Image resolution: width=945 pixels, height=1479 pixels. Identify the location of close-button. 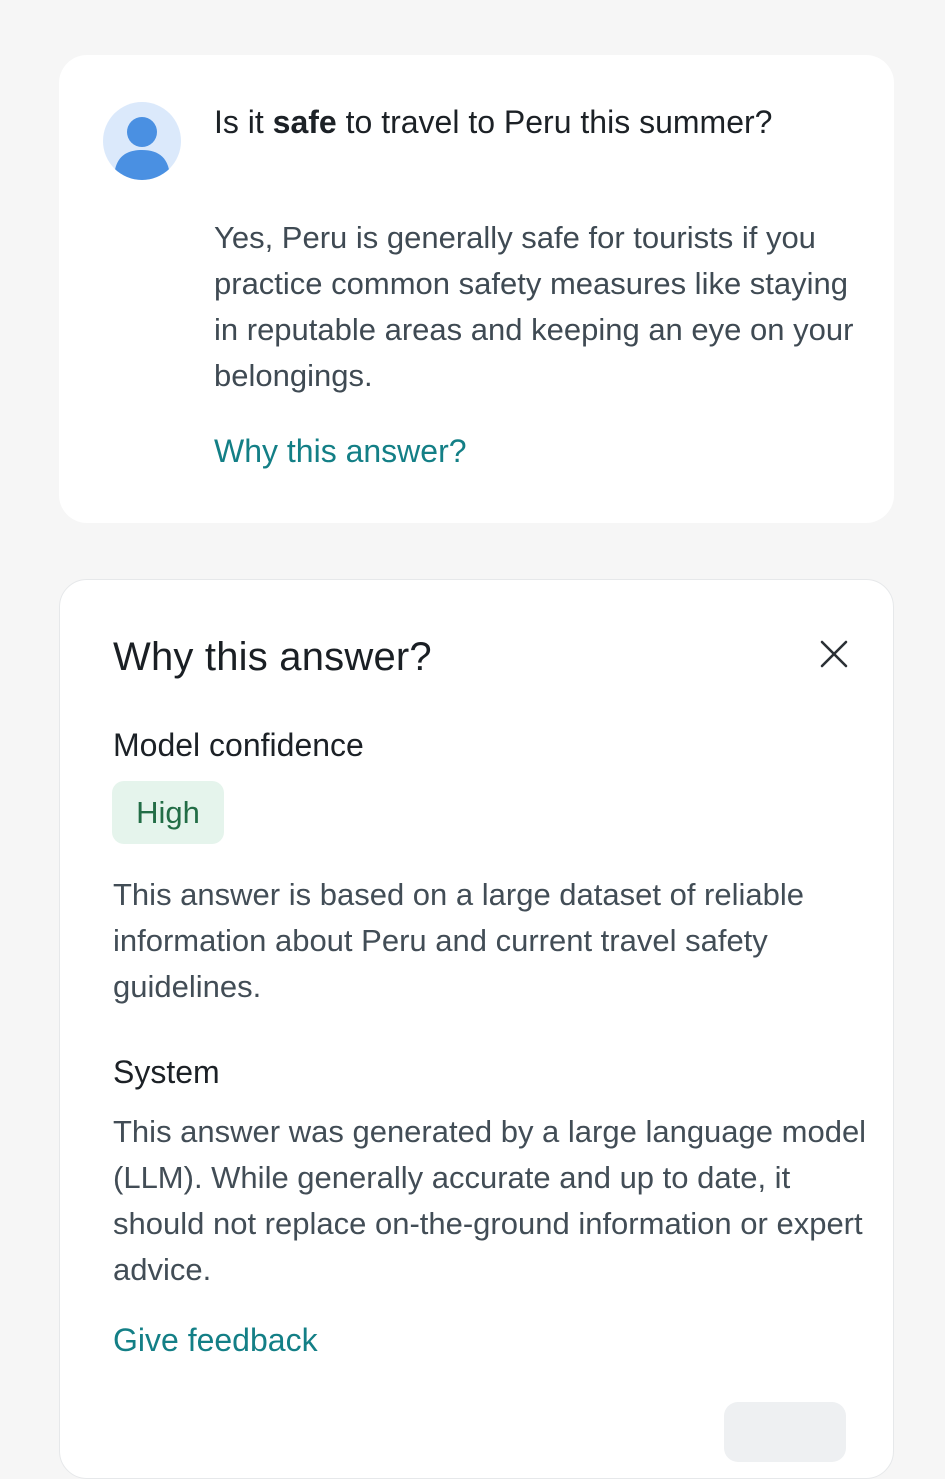
(834, 654).